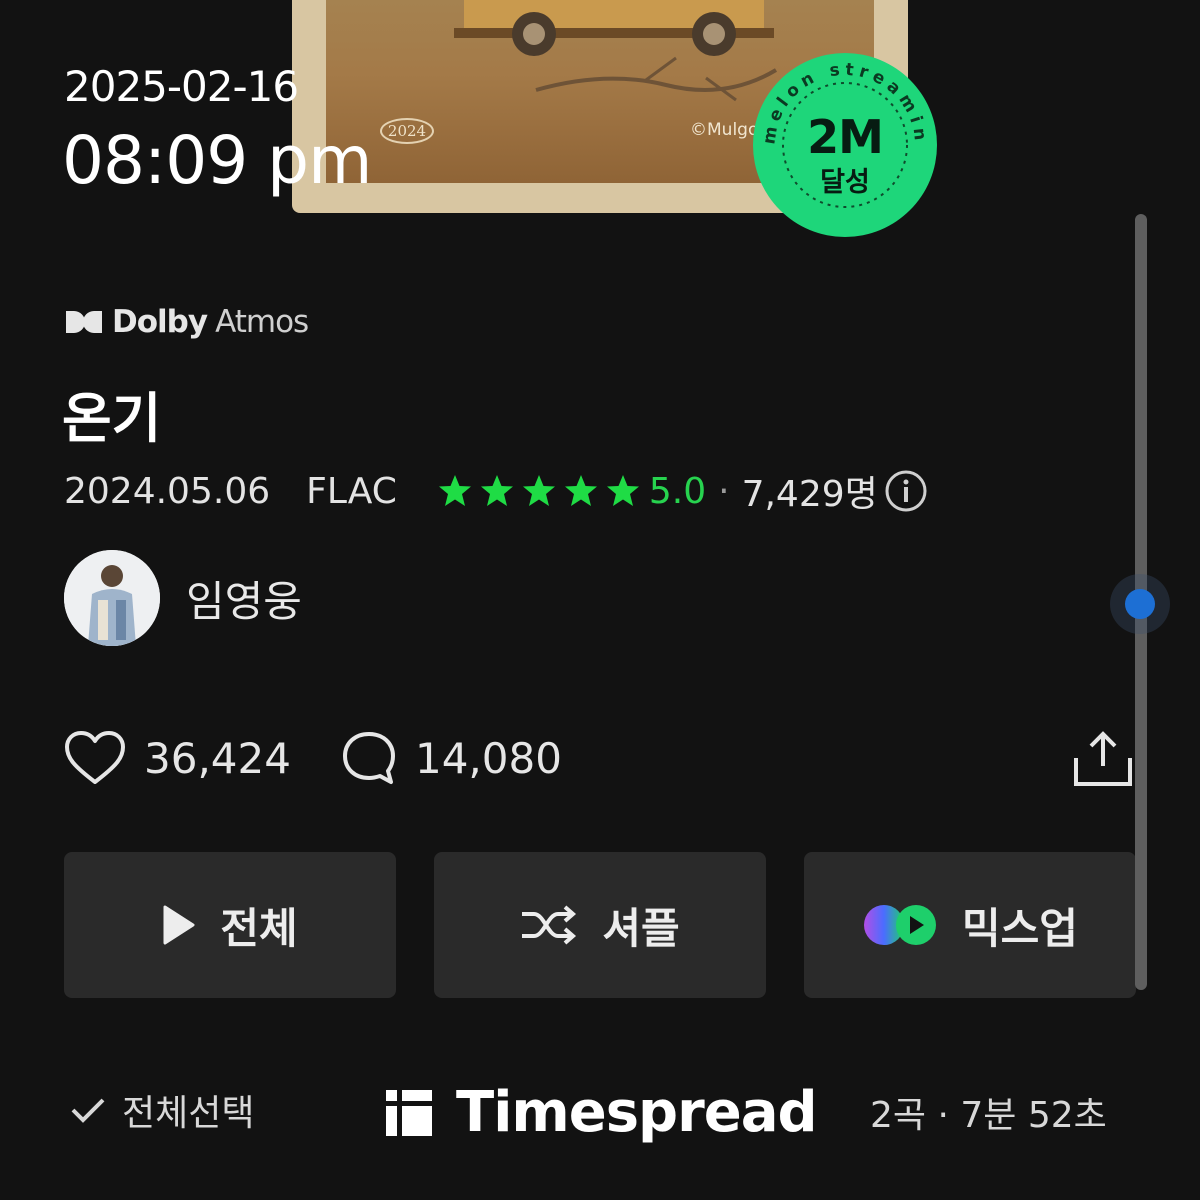  What do you see at coordinates (637, 1112) in the screenshot?
I see `watermark-text: Timespread` at bounding box center [637, 1112].